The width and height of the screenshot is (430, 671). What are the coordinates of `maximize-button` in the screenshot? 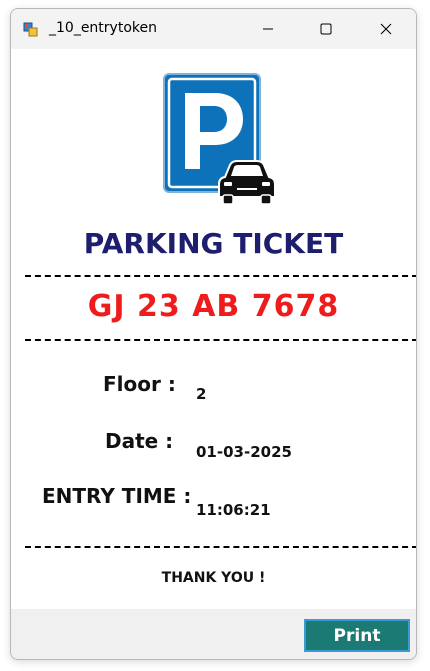 It's located at (326, 29).